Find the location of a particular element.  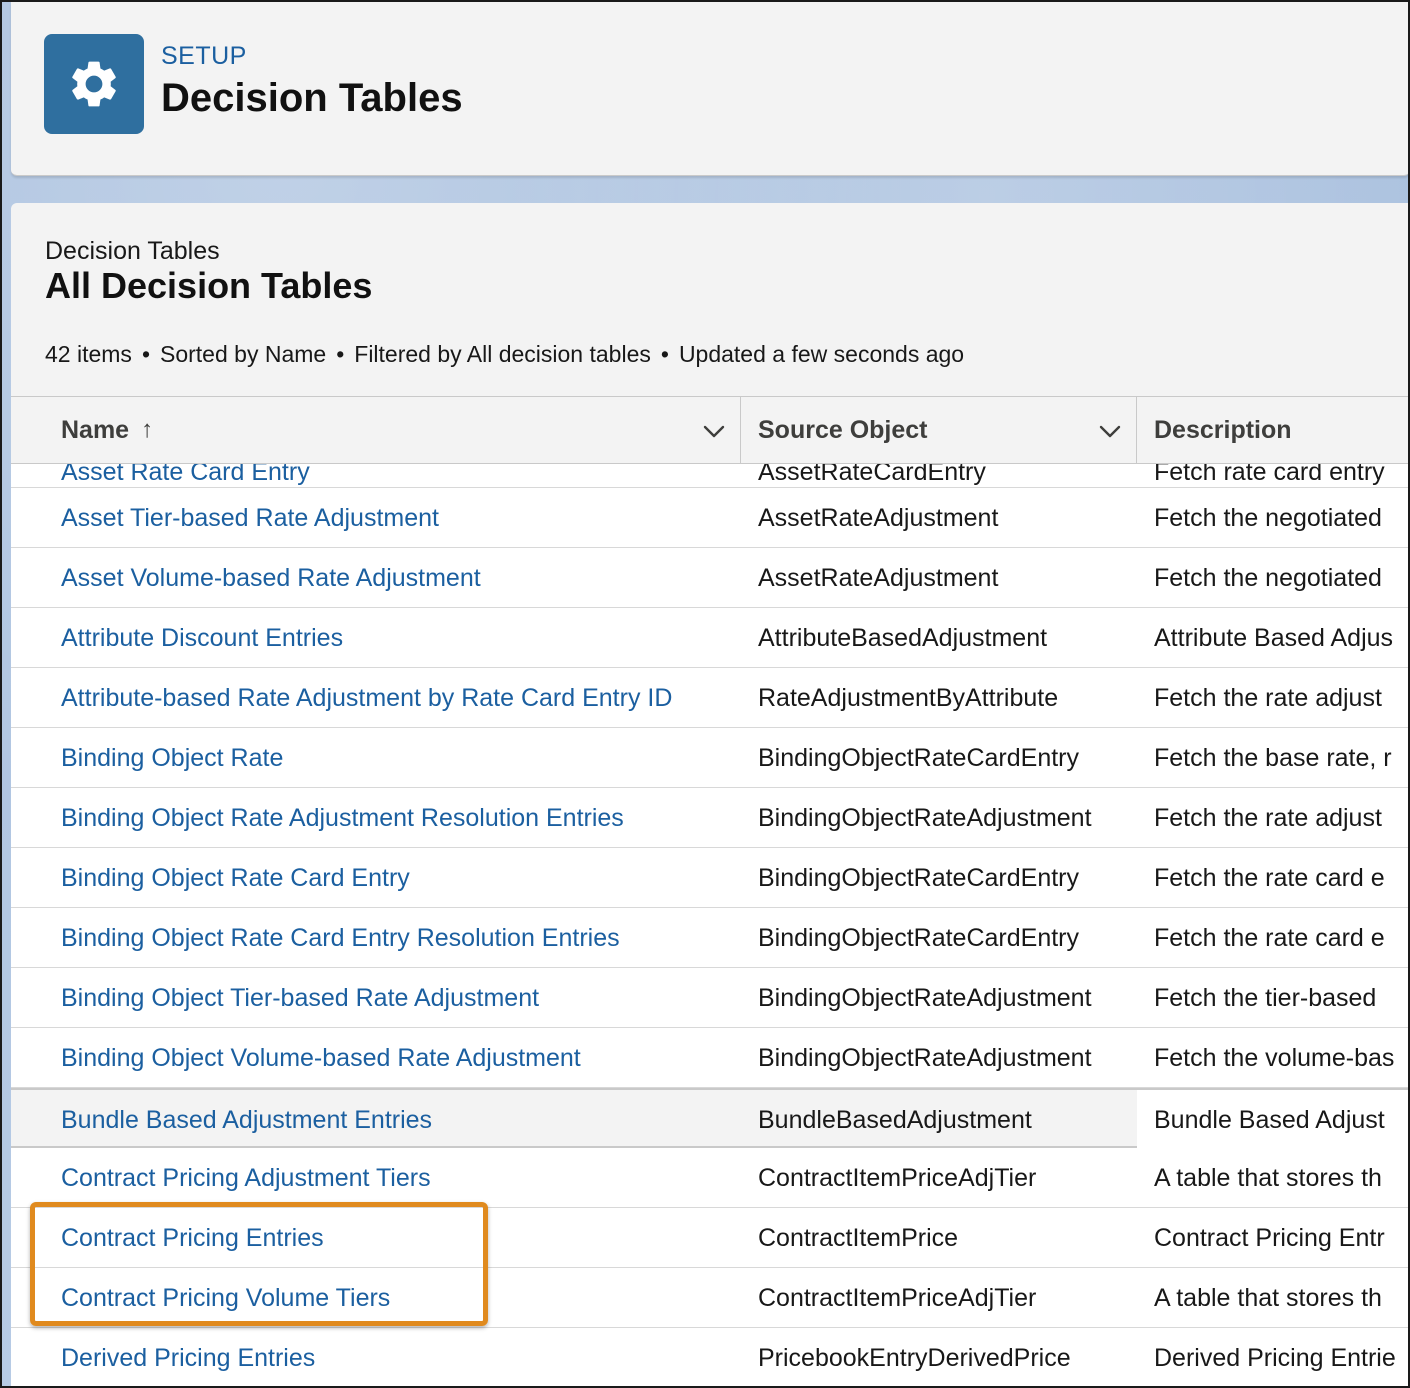

column-header-name: Name ↑ is located at coordinates (376, 430).